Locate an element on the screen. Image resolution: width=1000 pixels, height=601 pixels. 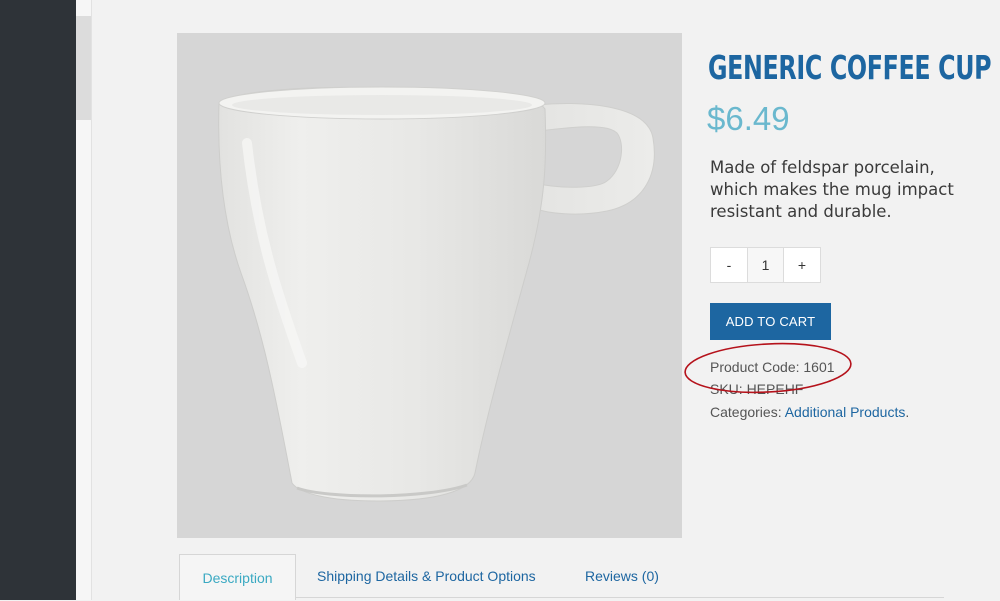
dark-sidebar is located at coordinates (38, 300).